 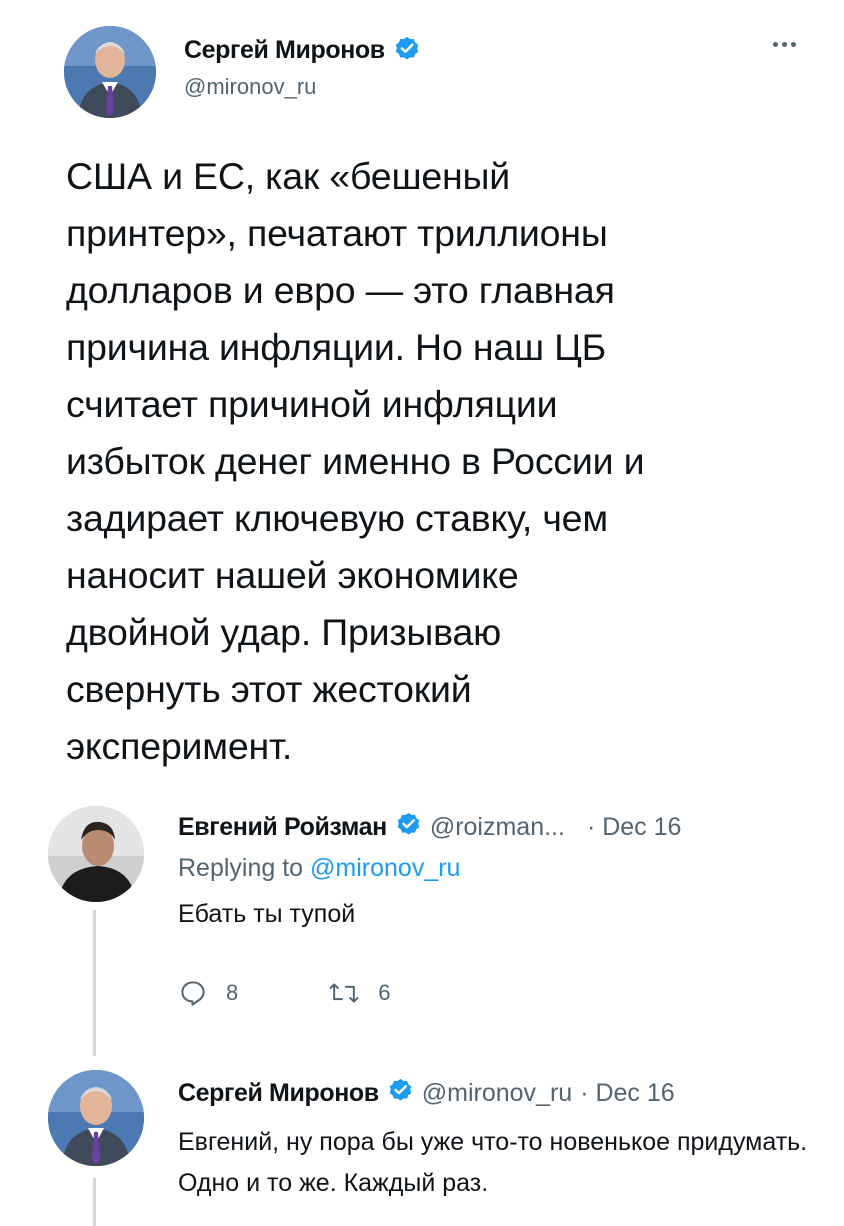 What do you see at coordinates (267, 914) in the screenshot?
I see `reply-text: Ебать ты тупой` at bounding box center [267, 914].